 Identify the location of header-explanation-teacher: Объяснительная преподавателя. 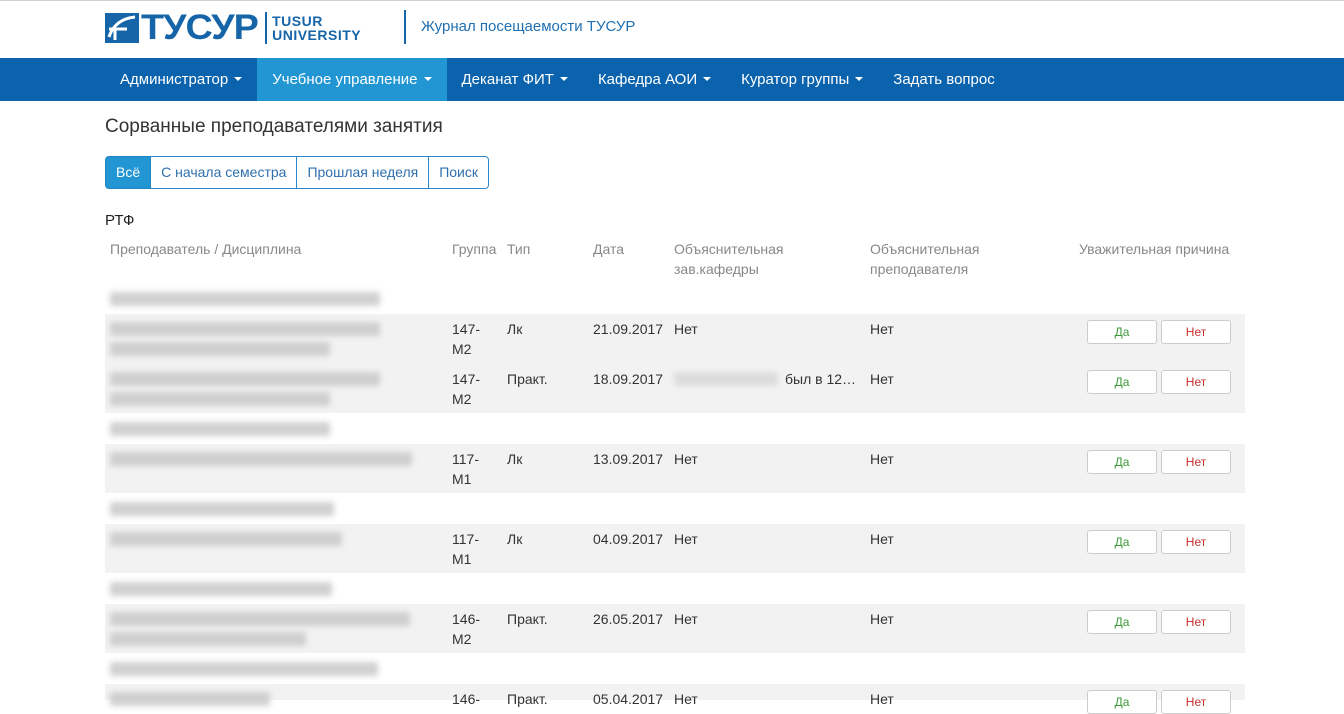
(924, 259).